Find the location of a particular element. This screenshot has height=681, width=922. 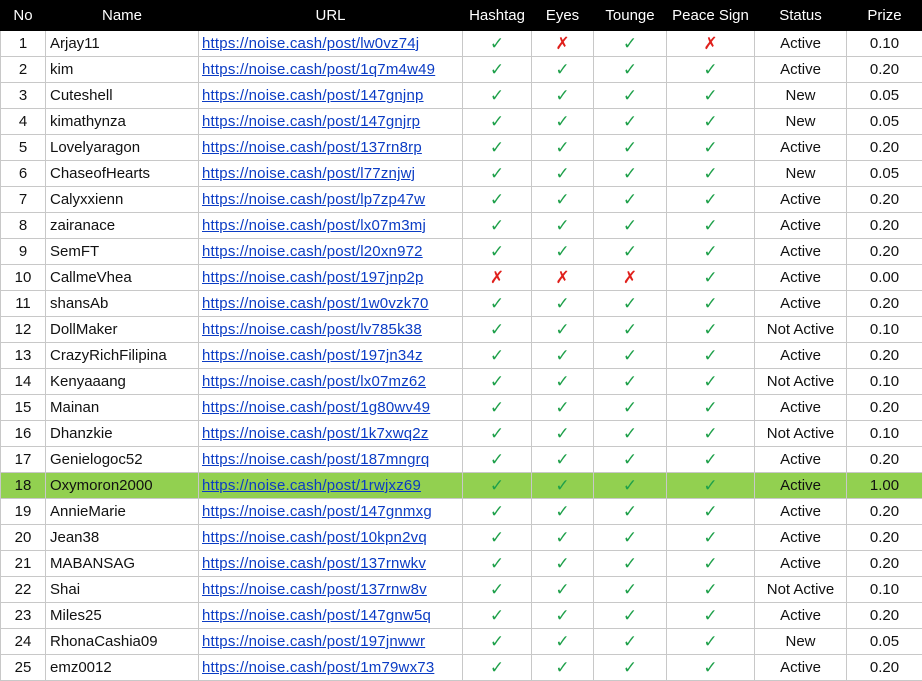

participant-name: zairanace is located at coordinates (122, 226).